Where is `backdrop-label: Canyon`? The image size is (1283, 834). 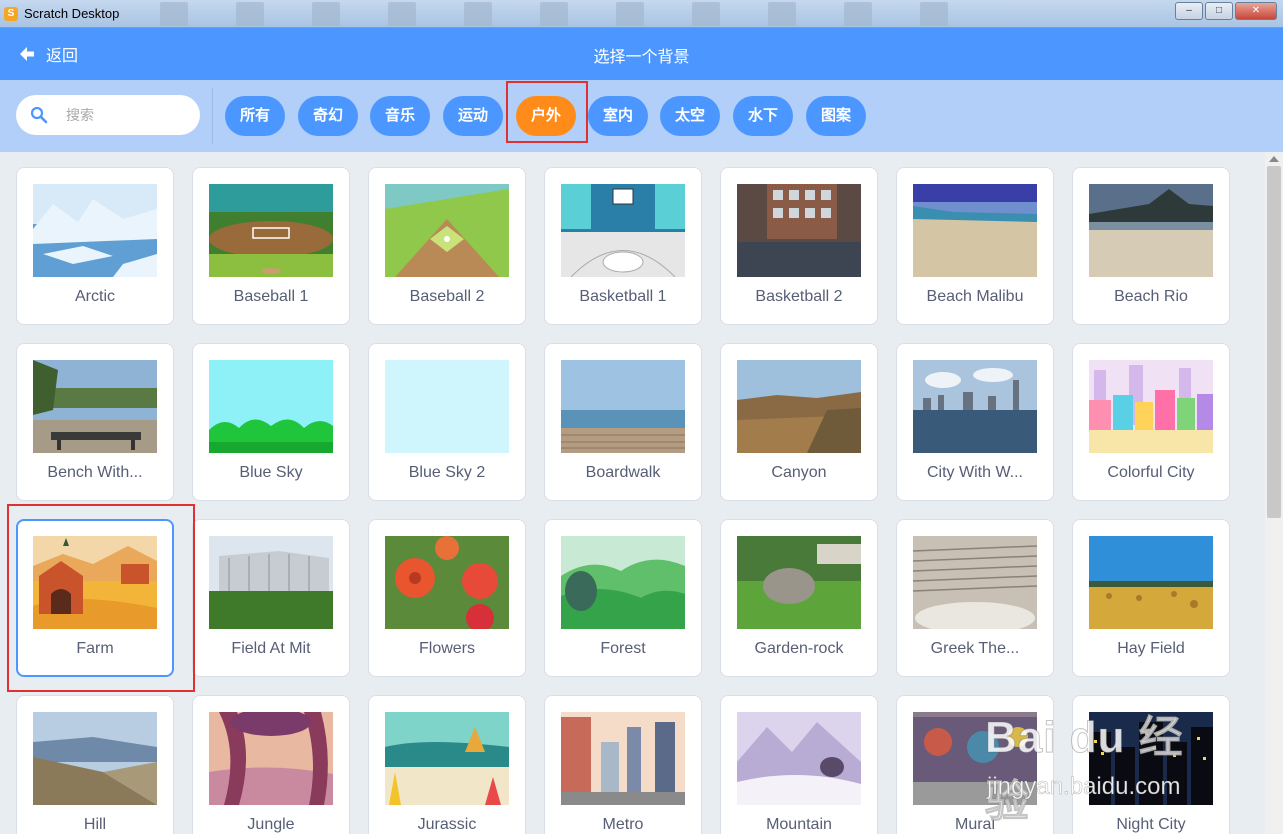
backdrop-label: Canyon is located at coordinates (799, 472).